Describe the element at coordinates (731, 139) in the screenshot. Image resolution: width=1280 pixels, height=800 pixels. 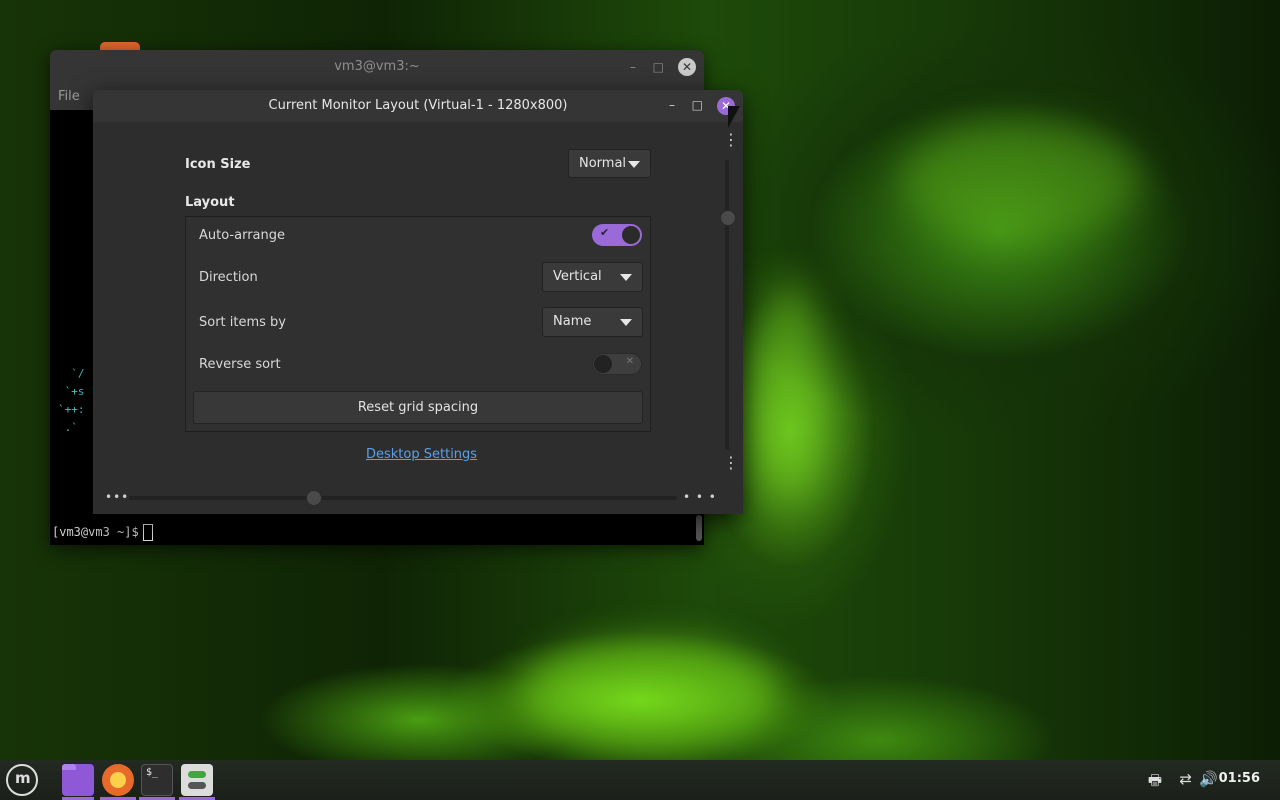
I see `drag-handle-top: ⋮` at that location.